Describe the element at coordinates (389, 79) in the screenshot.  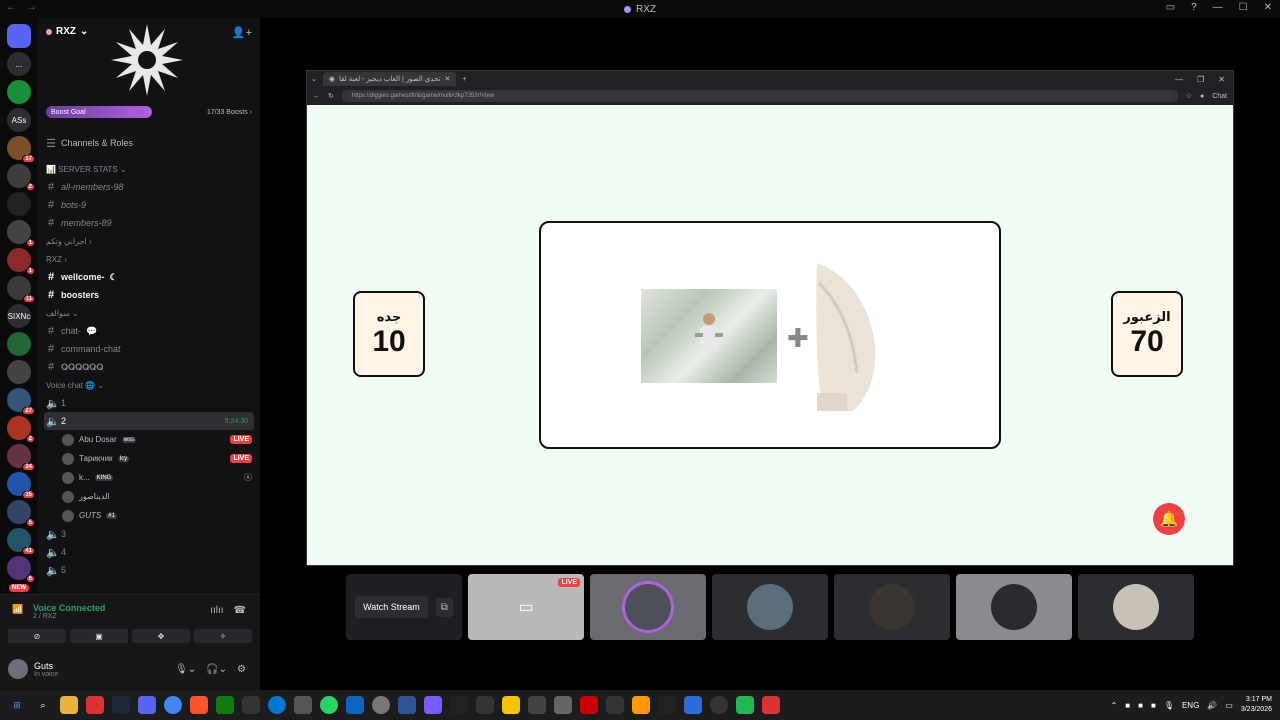
I see `browser-tab: ◉ تحدي الصور | العاب ديجيز - لعبة لقا ✕` at that location.